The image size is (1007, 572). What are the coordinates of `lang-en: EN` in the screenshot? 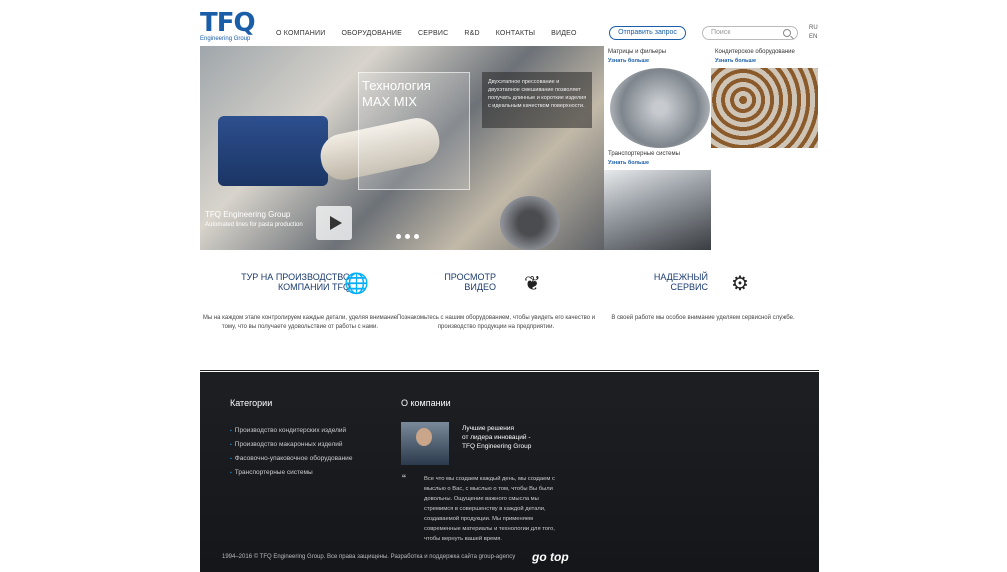 It's located at (813, 37).